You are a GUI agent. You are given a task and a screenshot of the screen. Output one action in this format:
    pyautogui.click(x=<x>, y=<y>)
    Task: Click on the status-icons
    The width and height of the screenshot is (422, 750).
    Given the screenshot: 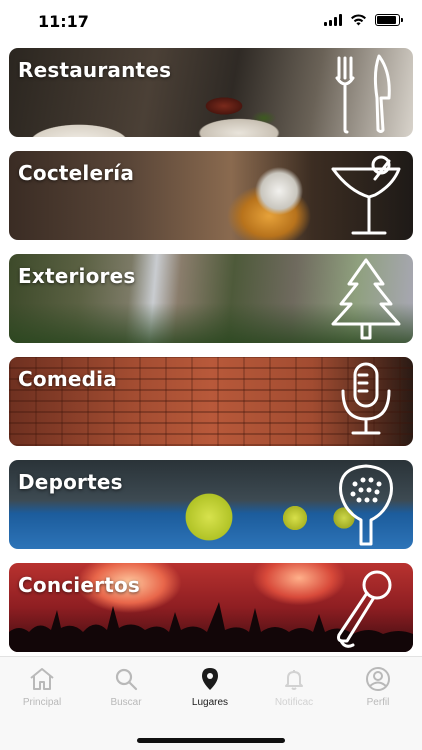 What is the action you would take?
    pyautogui.click(x=363, y=20)
    